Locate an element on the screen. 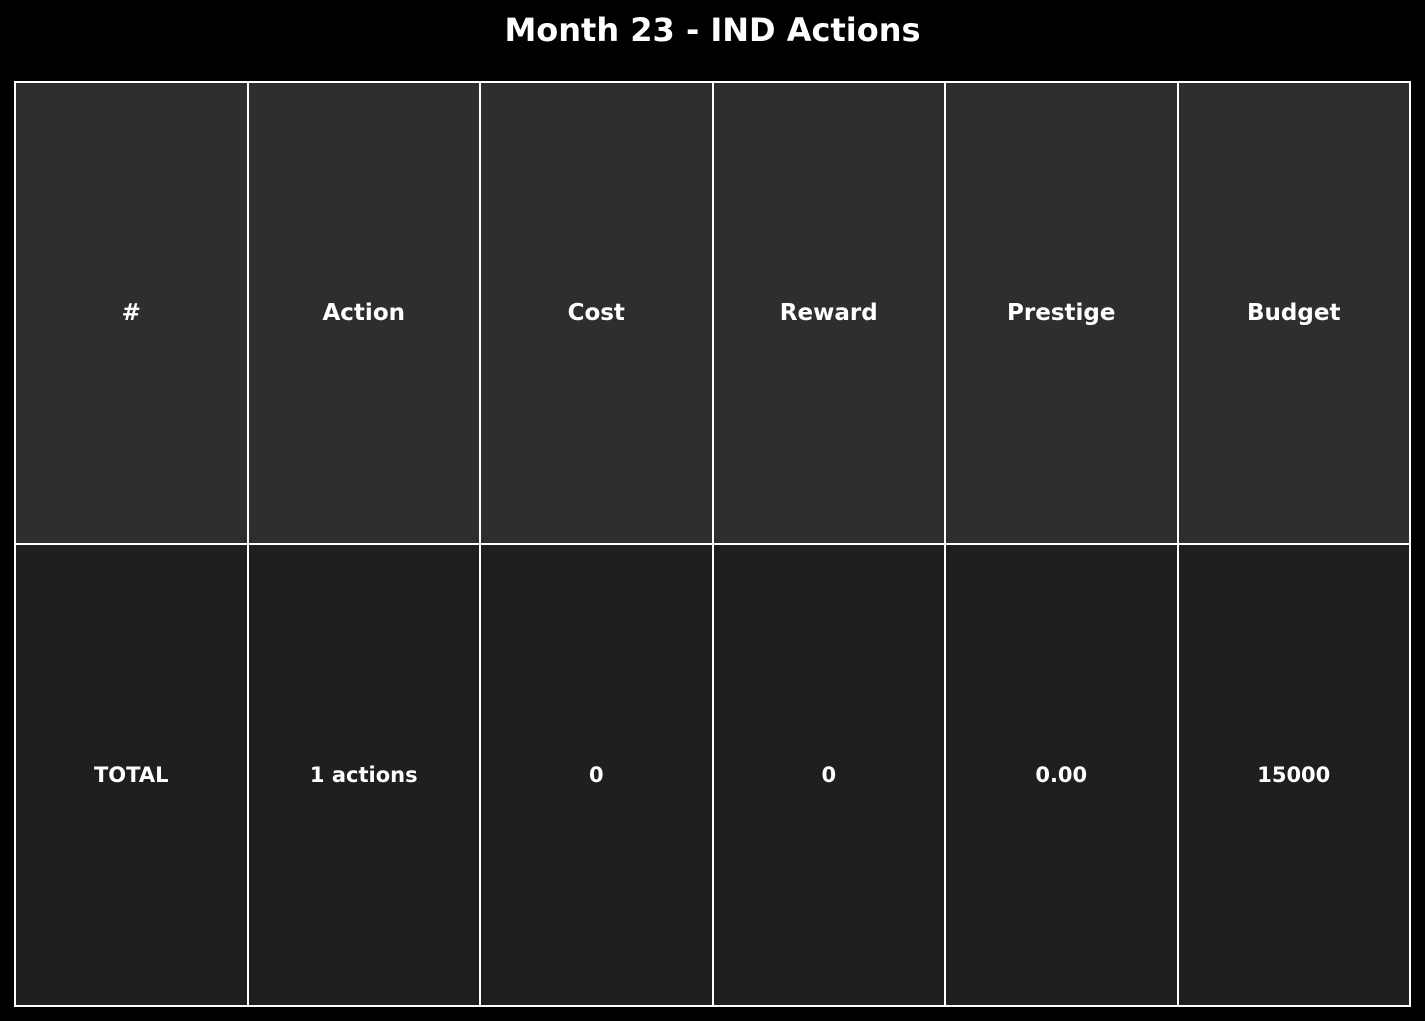 The height and width of the screenshot is (1021, 1425). cell-number: TOTAL is located at coordinates (131, 775).